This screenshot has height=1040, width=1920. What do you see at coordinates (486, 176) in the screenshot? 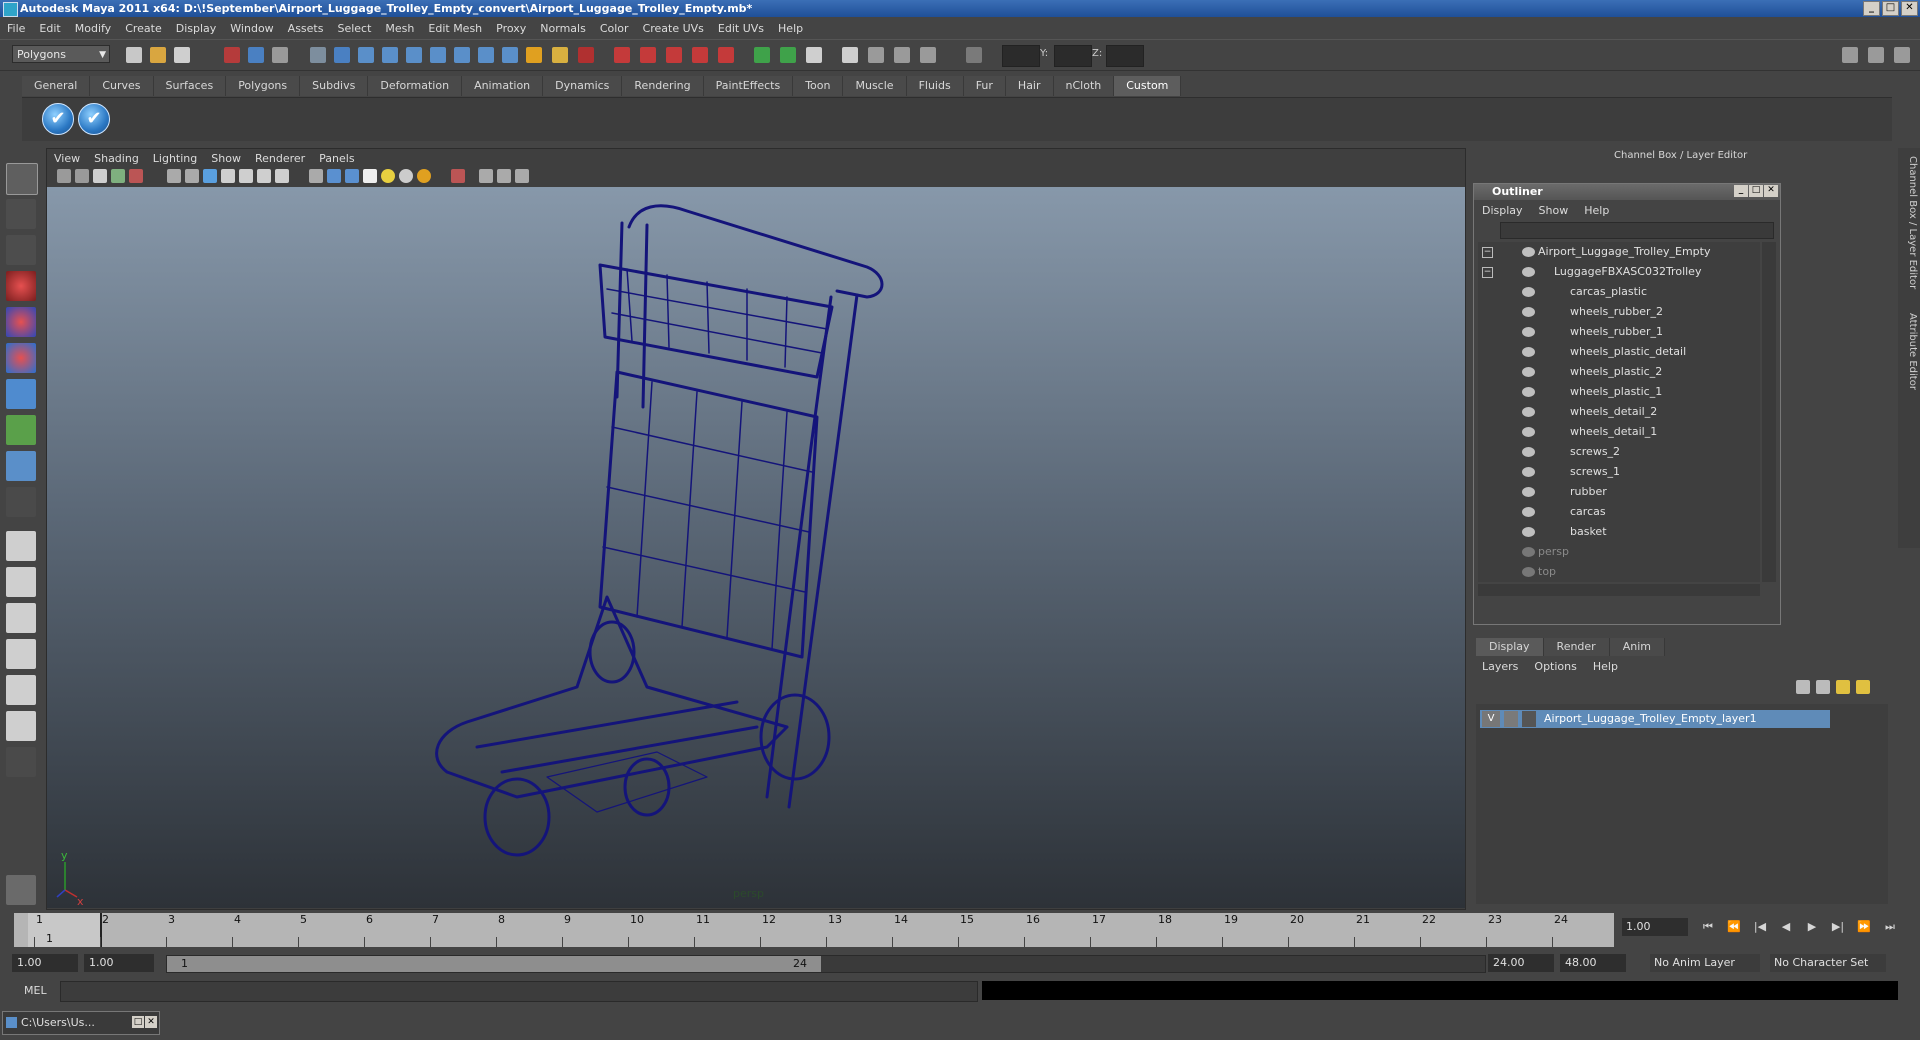
I see `xray-icon` at bounding box center [486, 176].